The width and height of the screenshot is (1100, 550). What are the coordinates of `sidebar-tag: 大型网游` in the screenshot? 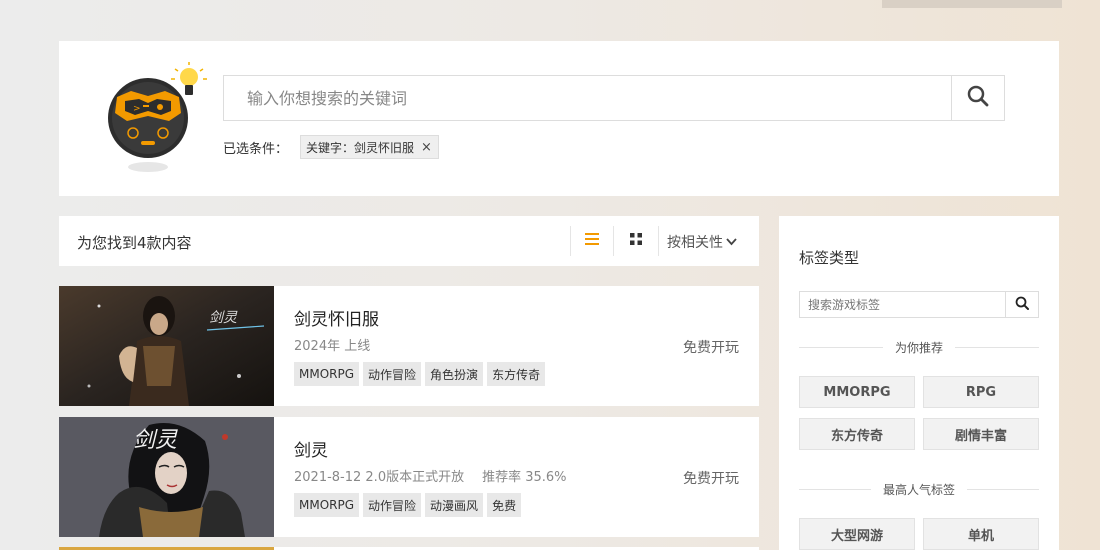 It's located at (857, 534).